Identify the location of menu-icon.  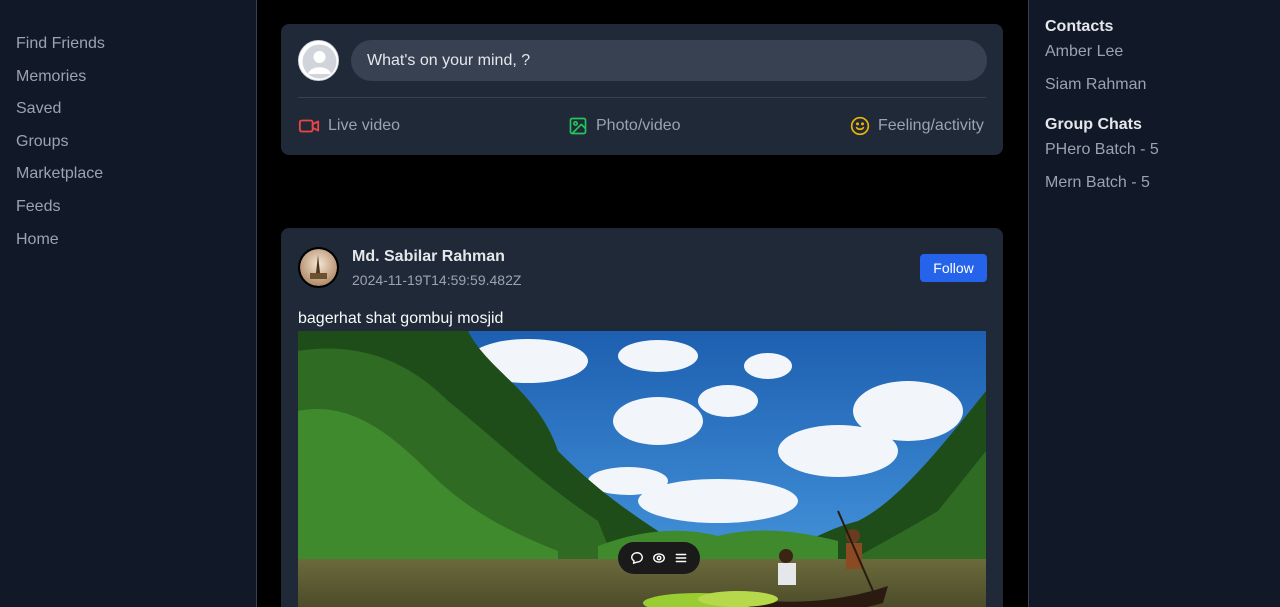
(681, 558).